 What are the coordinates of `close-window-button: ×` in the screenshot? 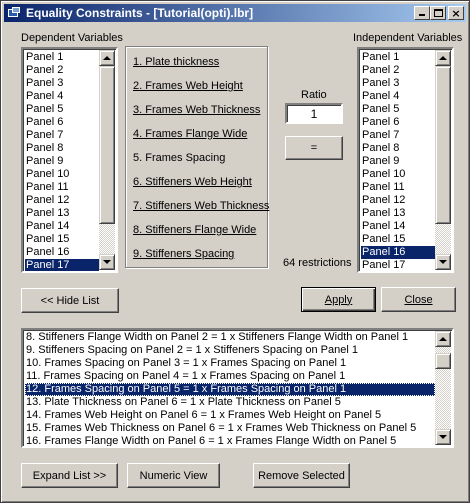 It's located at (456, 13).